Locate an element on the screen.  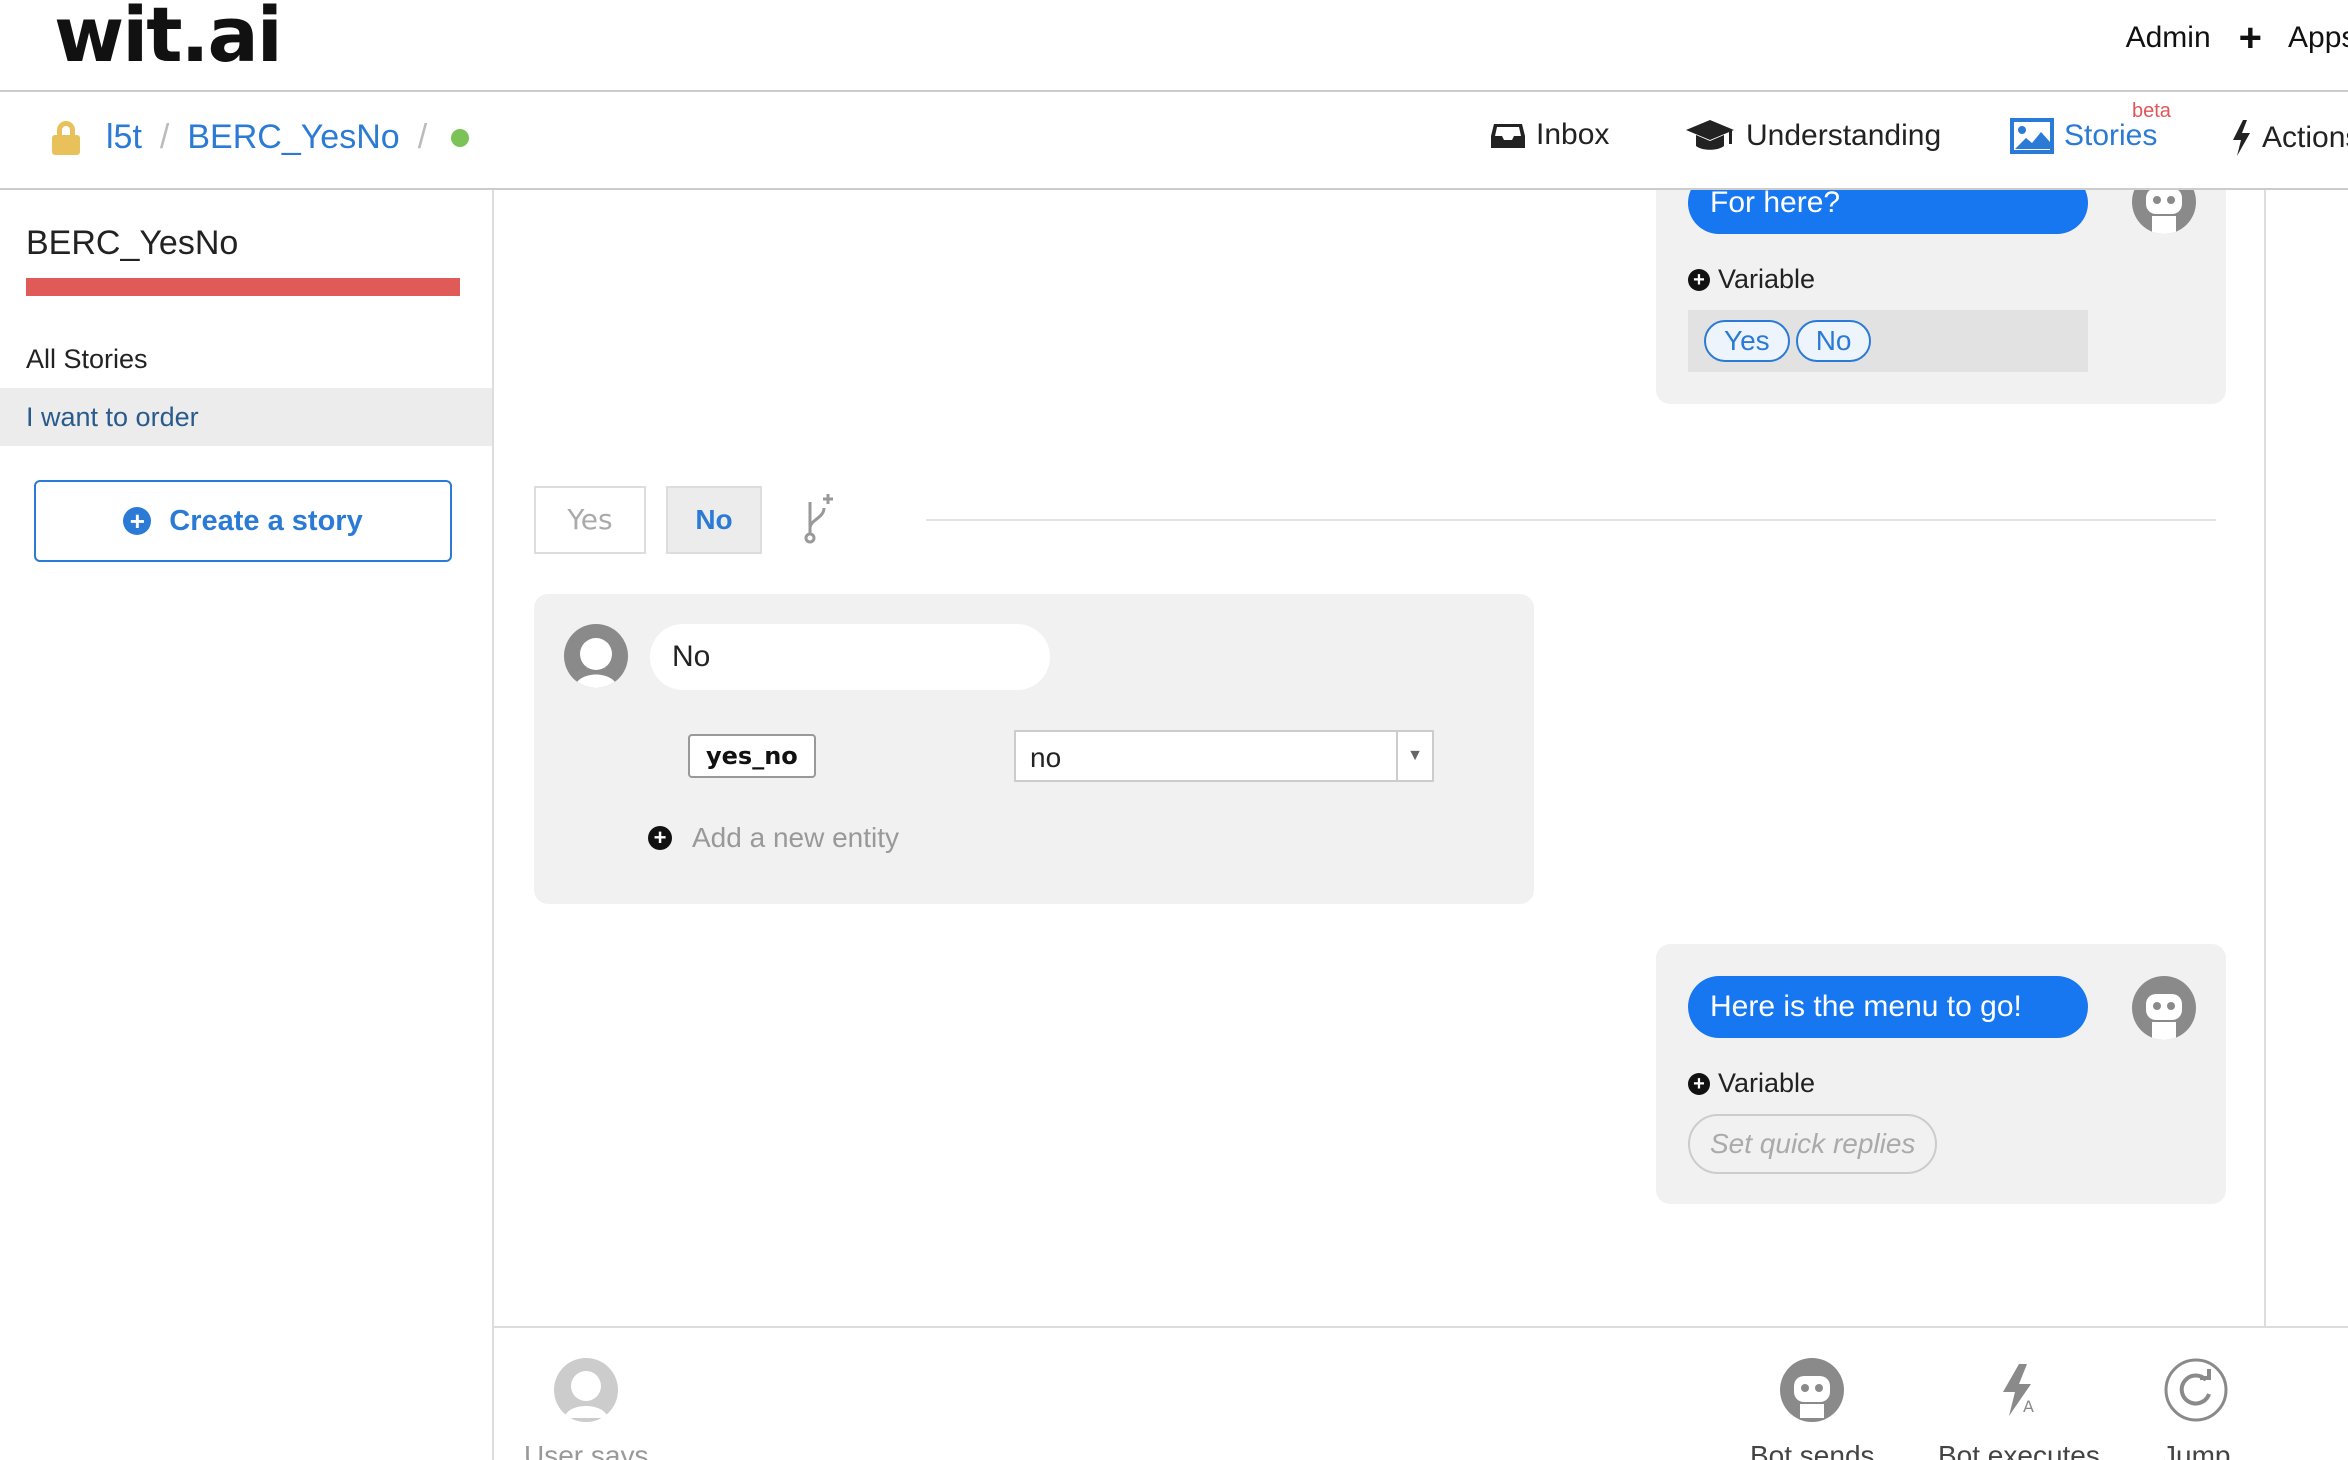
quick-replies-box: Yes No is located at coordinates (1888, 341).